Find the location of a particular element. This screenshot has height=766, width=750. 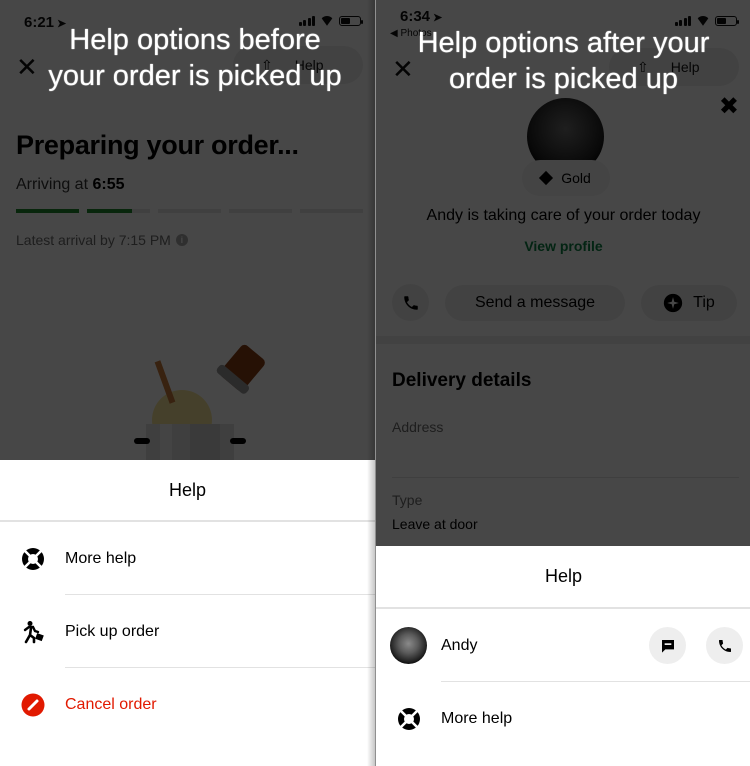

courier-contact-row: Andy is located at coordinates (563, 645).